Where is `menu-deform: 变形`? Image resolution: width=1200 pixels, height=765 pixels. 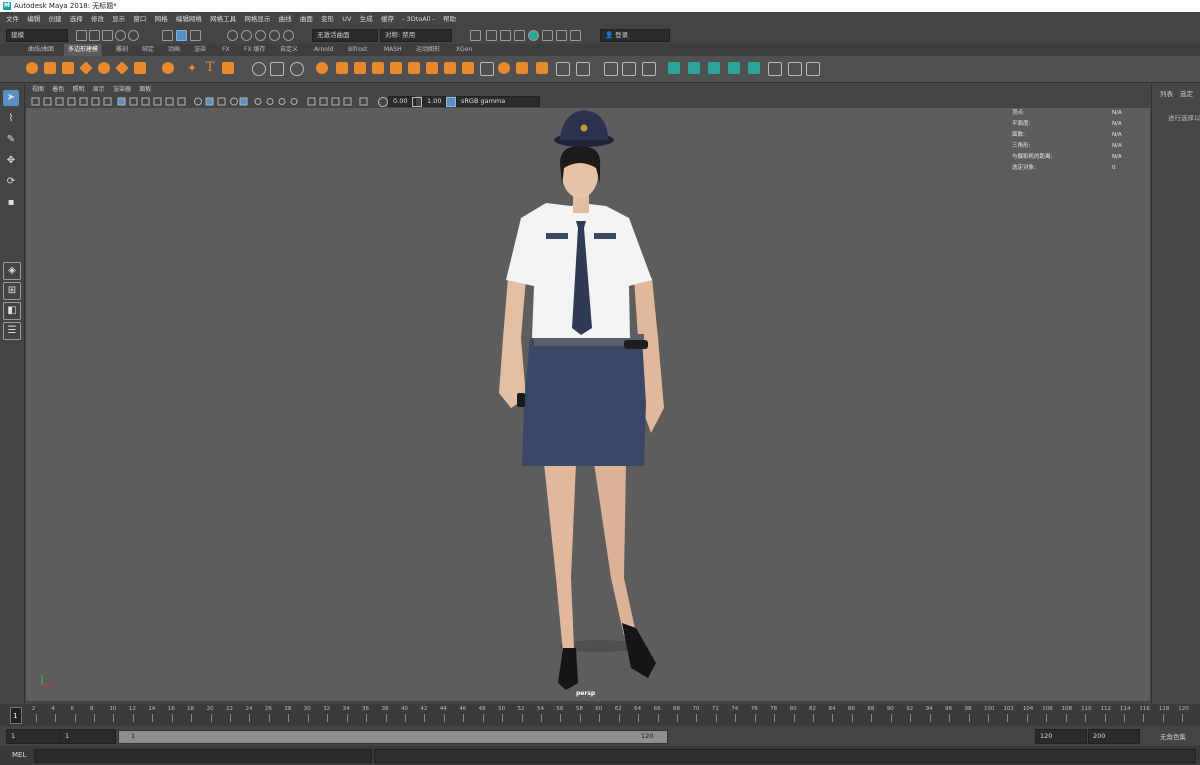 menu-deform: 变形 is located at coordinates (327, 19).